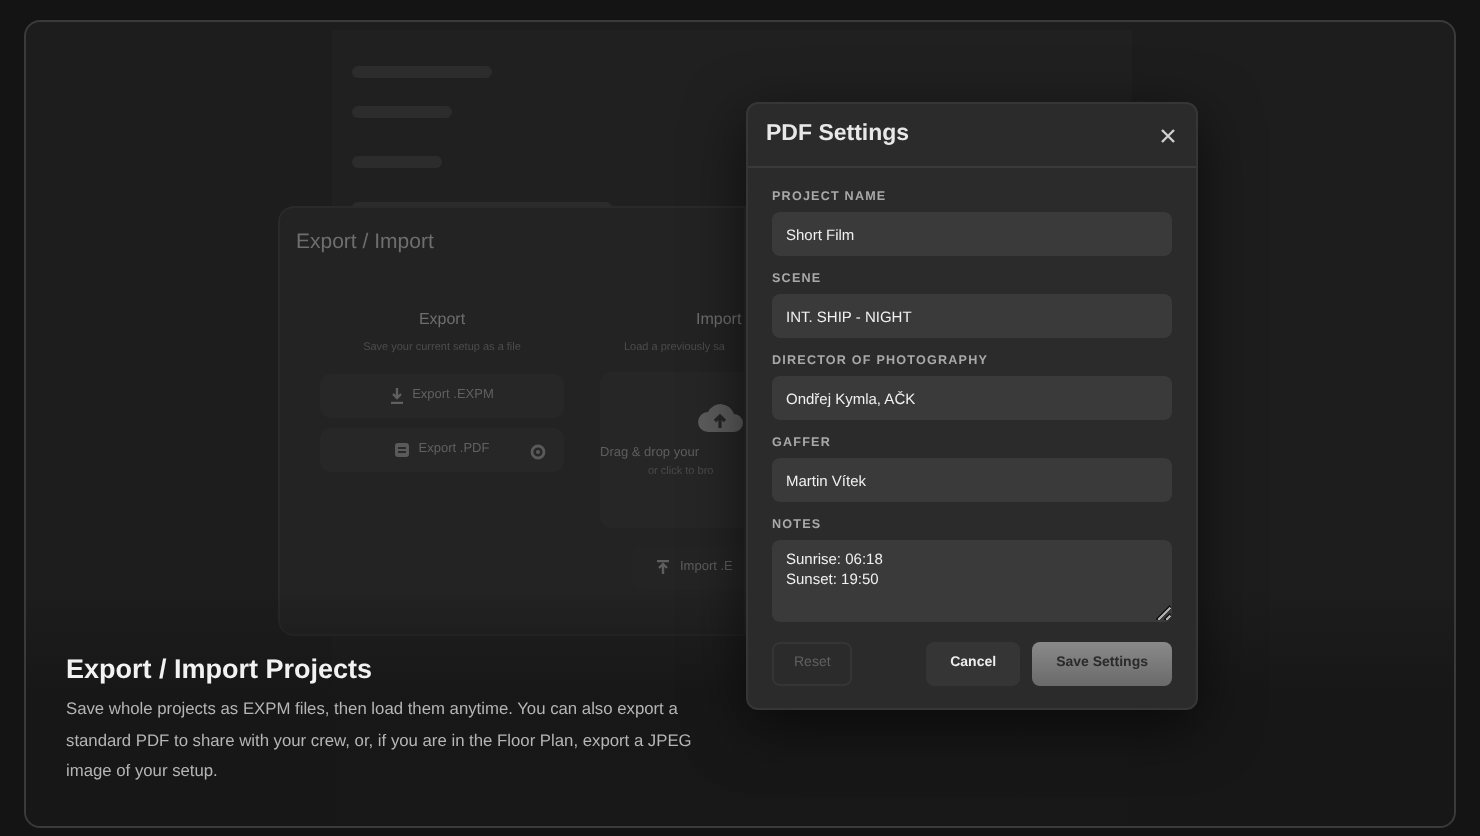 Image resolution: width=1480 pixels, height=836 pixels. I want to click on section-heading: Import, so click(719, 320).